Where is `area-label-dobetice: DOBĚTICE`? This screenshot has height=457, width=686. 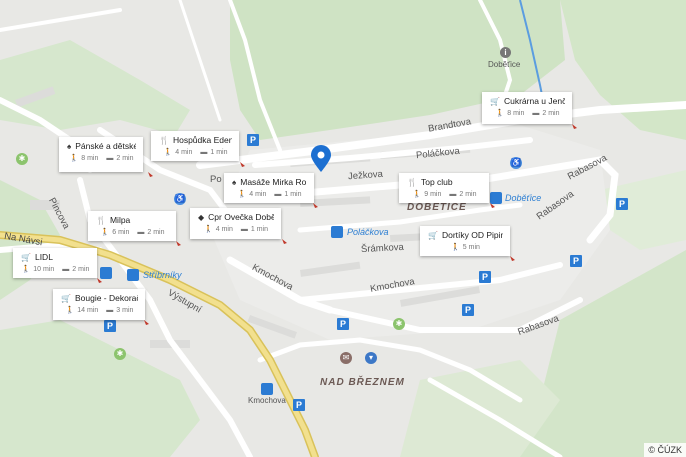 area-label-dobetice: DOBĚTICE is located at coordinates (437, 207).